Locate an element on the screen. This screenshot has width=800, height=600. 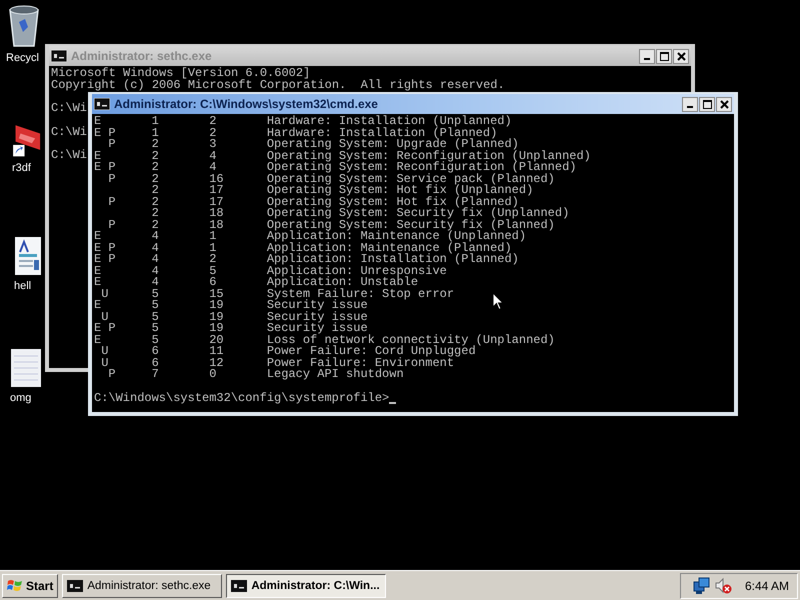
network-icon is located at coordinates (701, 585).